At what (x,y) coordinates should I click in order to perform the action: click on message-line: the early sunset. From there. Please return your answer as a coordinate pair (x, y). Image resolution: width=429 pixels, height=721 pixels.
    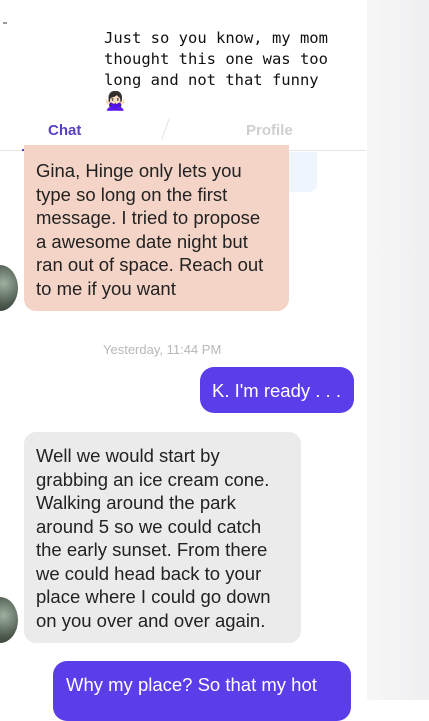
    Looking at the image, I should click on (152, 549).